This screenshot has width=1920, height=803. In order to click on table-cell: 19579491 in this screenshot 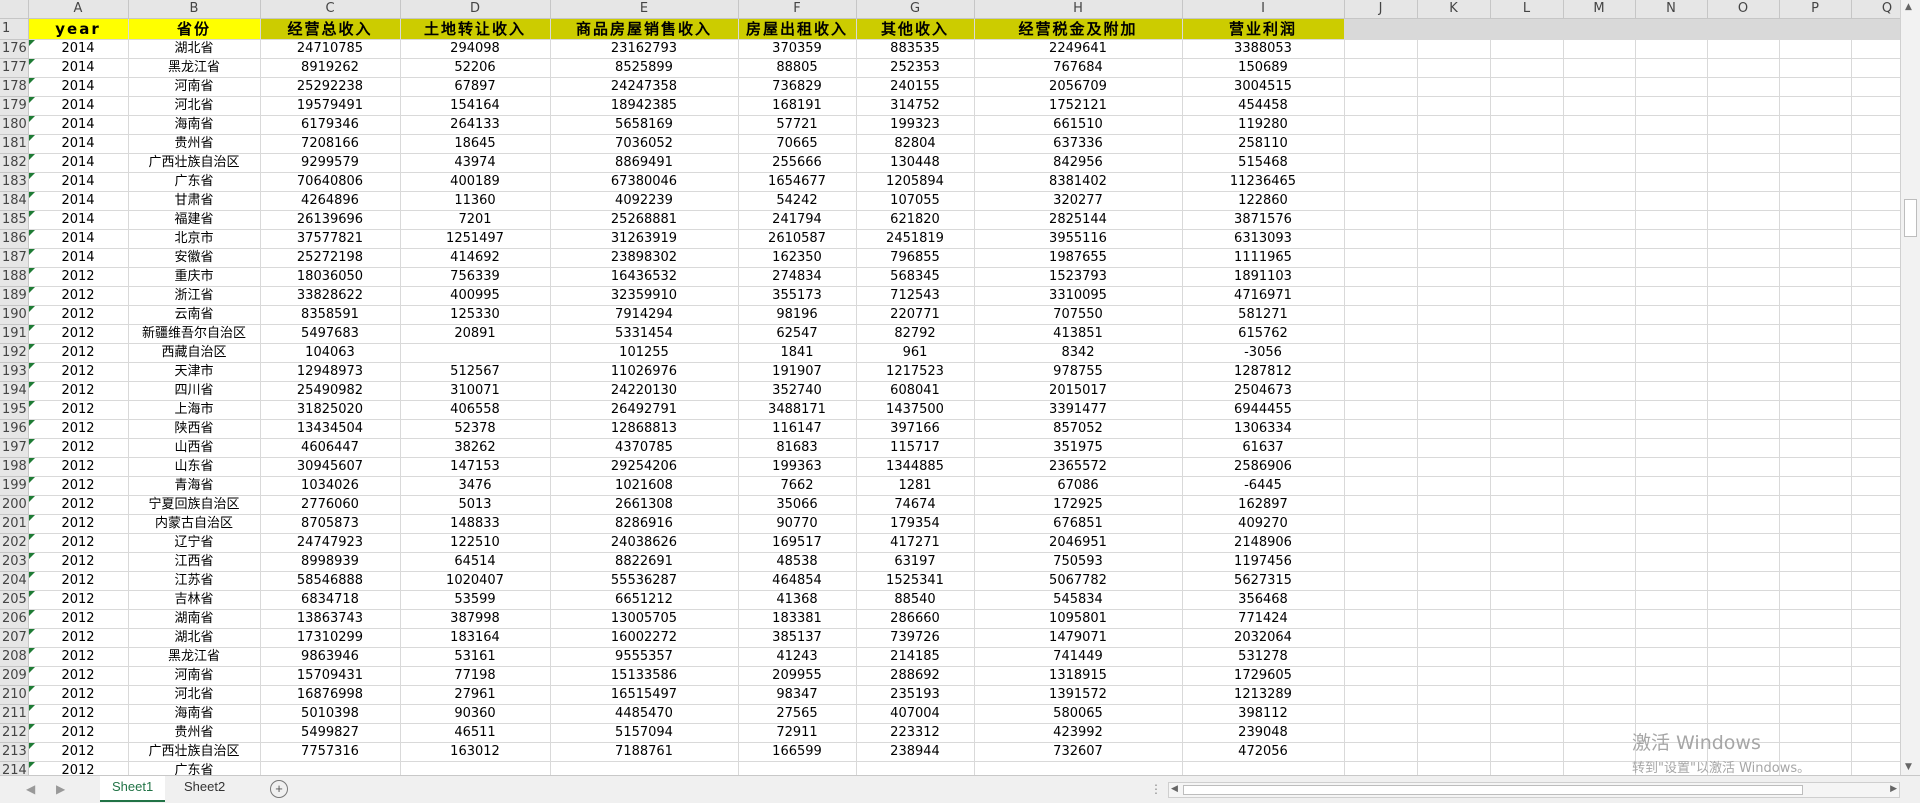, I will do `click(330, 106)`.